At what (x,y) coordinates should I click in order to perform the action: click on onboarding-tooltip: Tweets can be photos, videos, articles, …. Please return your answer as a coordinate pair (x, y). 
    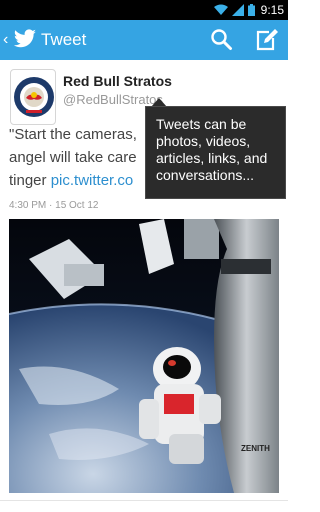
    Looking at the image, I should click on (215, 152).